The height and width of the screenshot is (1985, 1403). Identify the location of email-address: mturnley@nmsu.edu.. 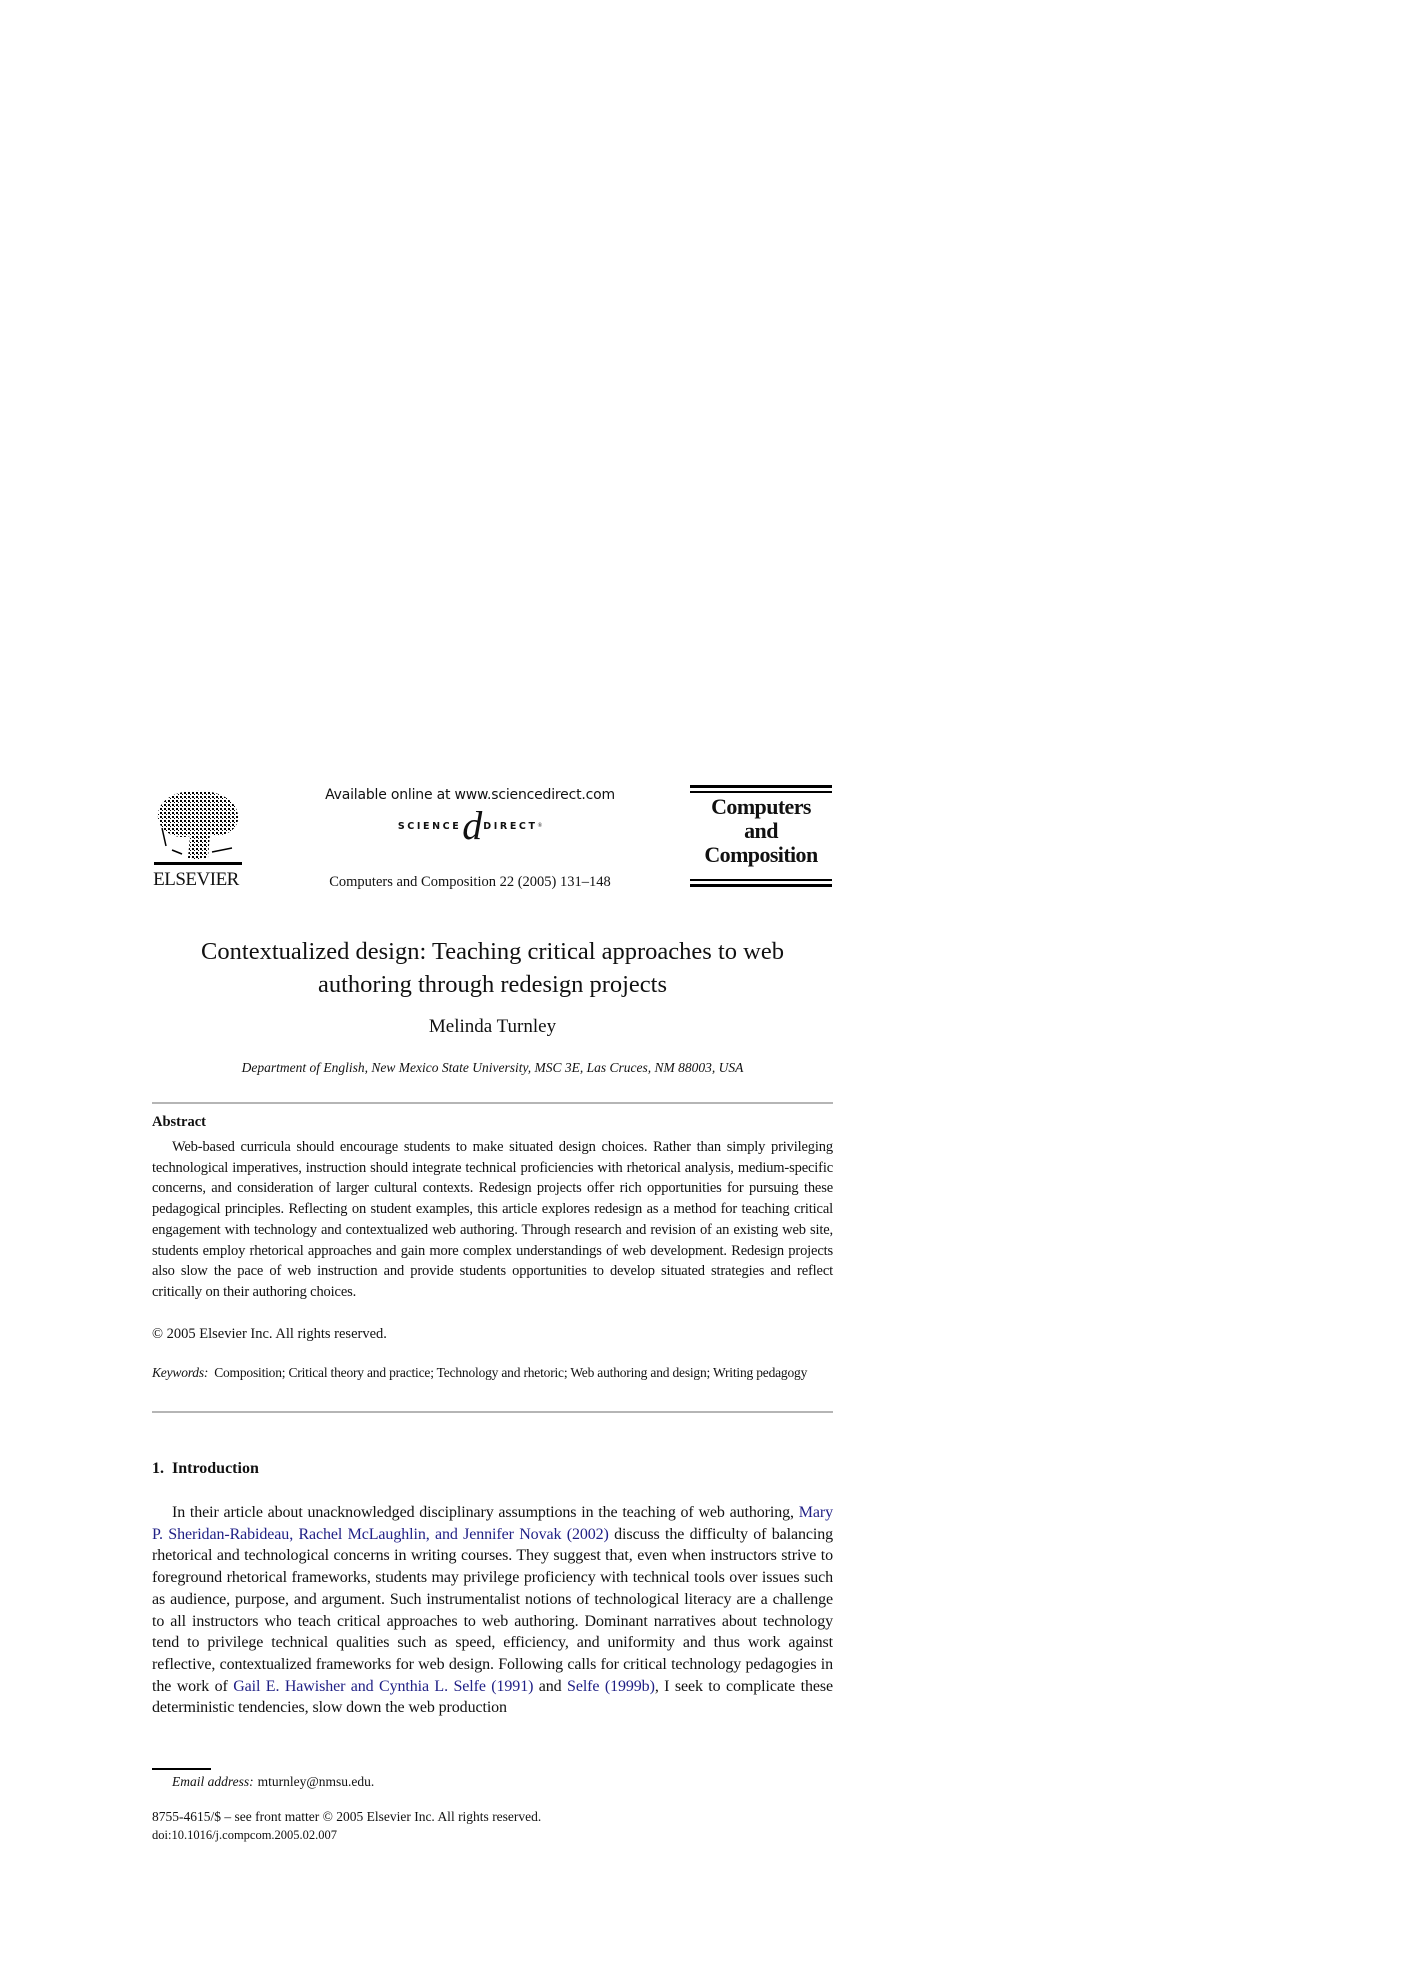
(316, 1781).